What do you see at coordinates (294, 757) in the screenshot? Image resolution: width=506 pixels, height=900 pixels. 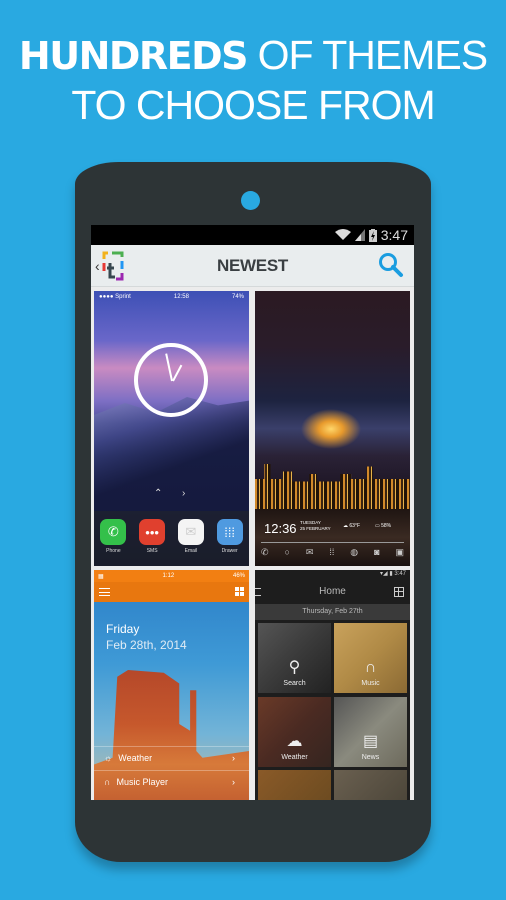 I see `tile-label: Weather` at bounding box center [294, 757].